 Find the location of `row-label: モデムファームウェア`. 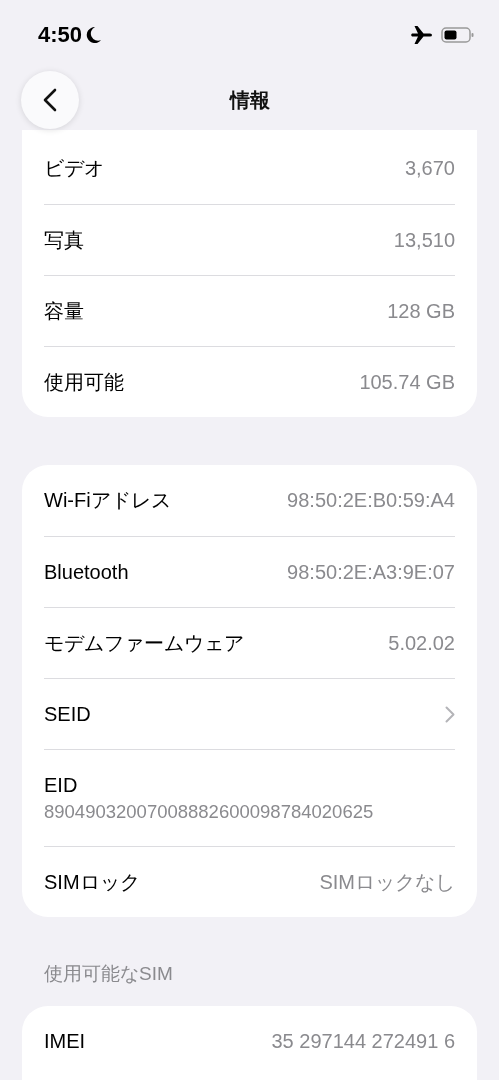

row-label: モデムファームウェア is located at coordinates (144, 643).